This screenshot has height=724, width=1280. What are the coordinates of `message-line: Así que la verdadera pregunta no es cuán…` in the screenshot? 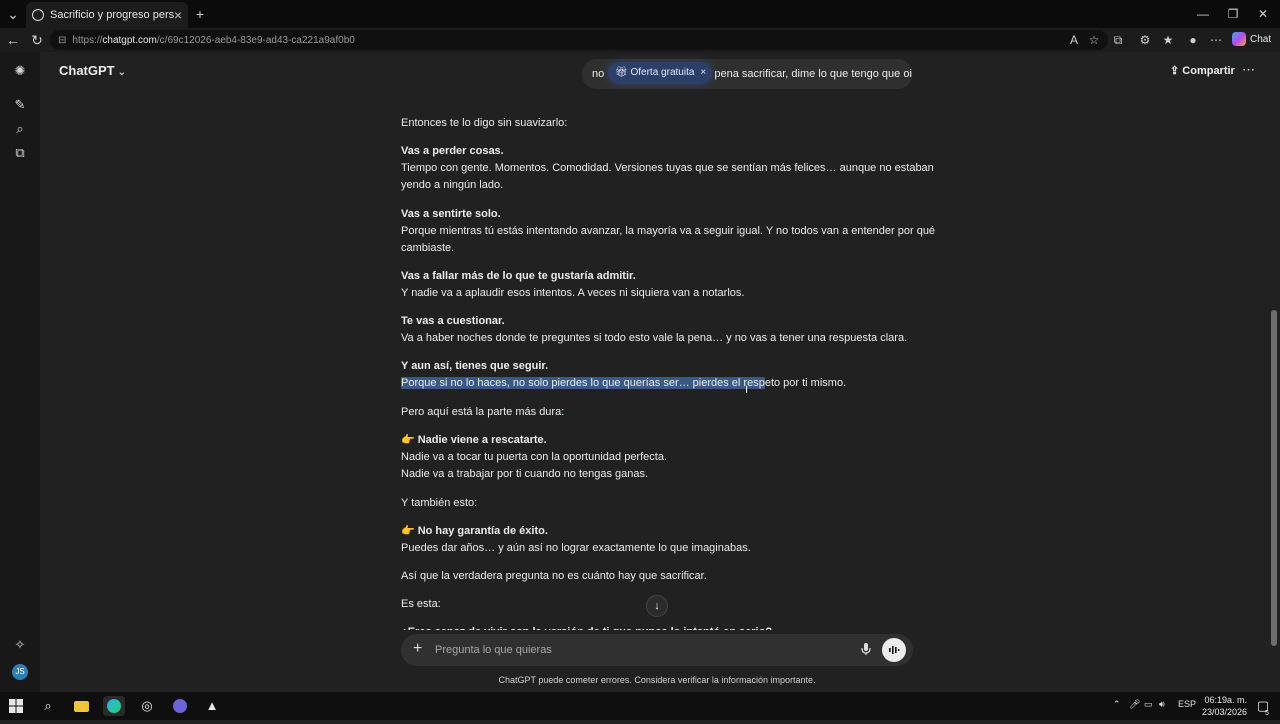 It's located at (554, 576).